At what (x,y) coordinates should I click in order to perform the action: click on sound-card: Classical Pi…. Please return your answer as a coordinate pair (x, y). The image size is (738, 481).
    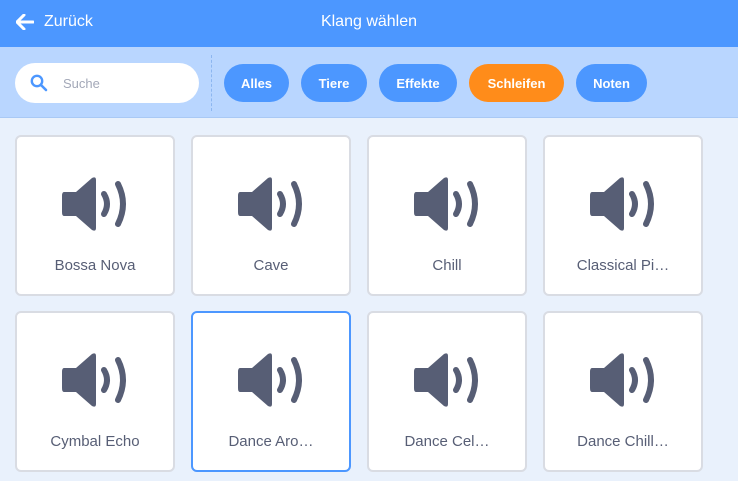
    Looking at the image, I should click on (623, 215).